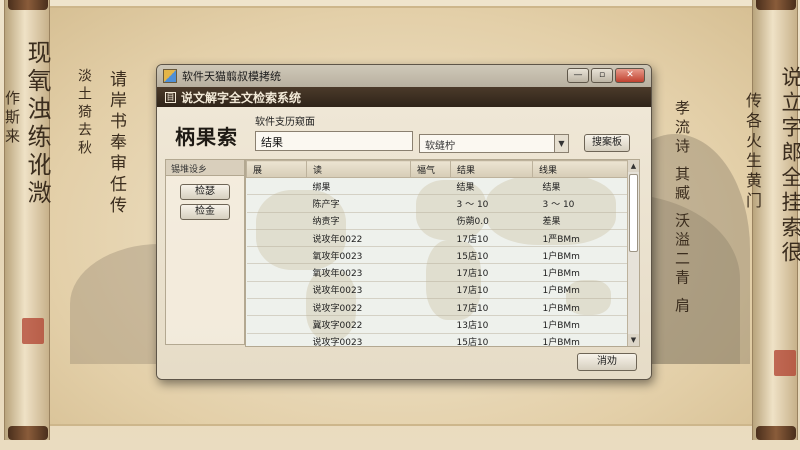 The height and width of the screenshot is (450, 800). What do you see at coordinates (491, 324) in the screenshot?
I see `table-cell: 13店10` at bounding box center [491, 324].